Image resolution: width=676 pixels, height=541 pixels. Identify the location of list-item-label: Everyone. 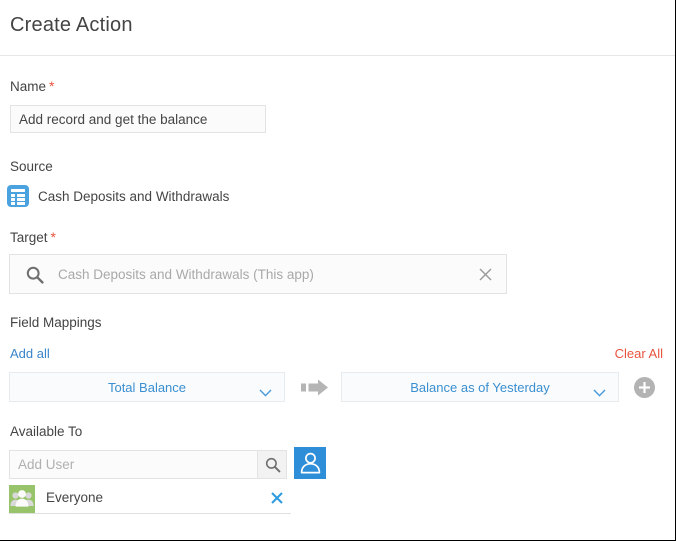
(75, 497).